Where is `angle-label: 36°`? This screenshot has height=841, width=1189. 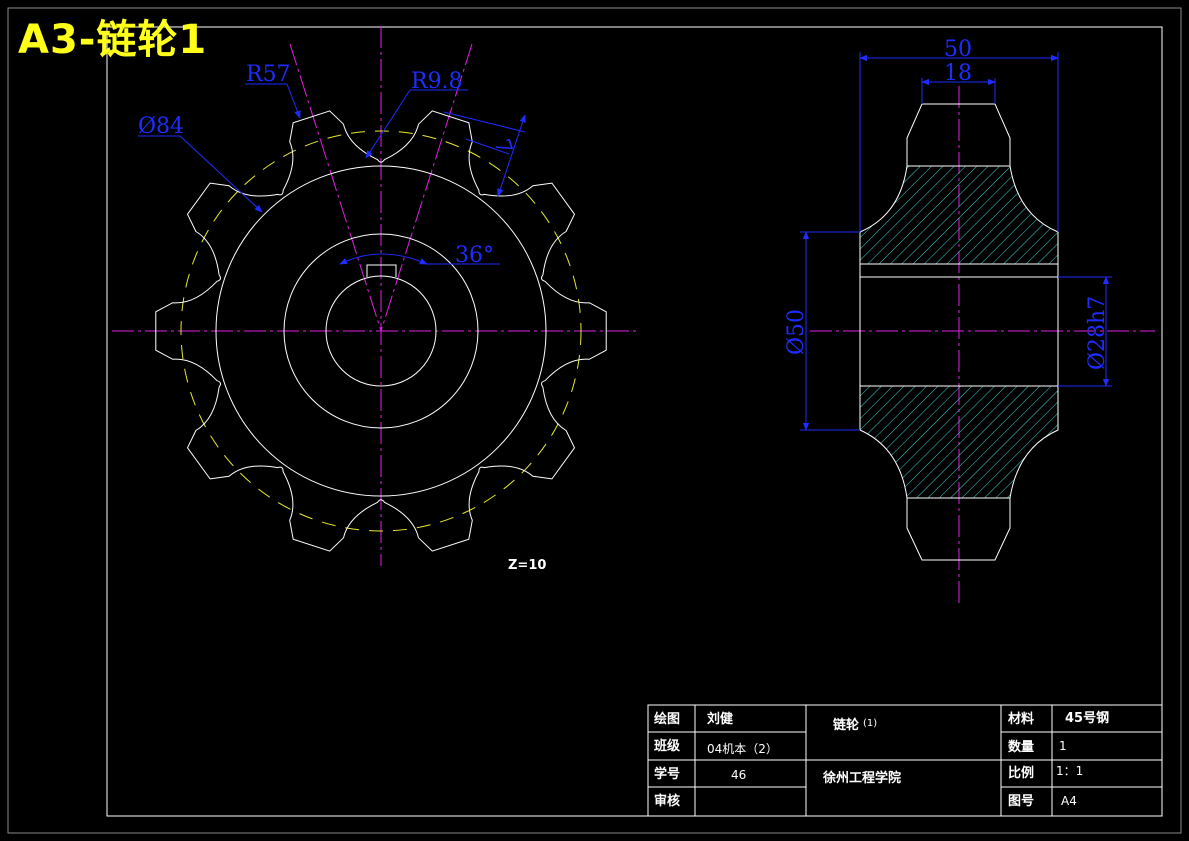 angle-label: 36° is located at coordinates (474, 255).